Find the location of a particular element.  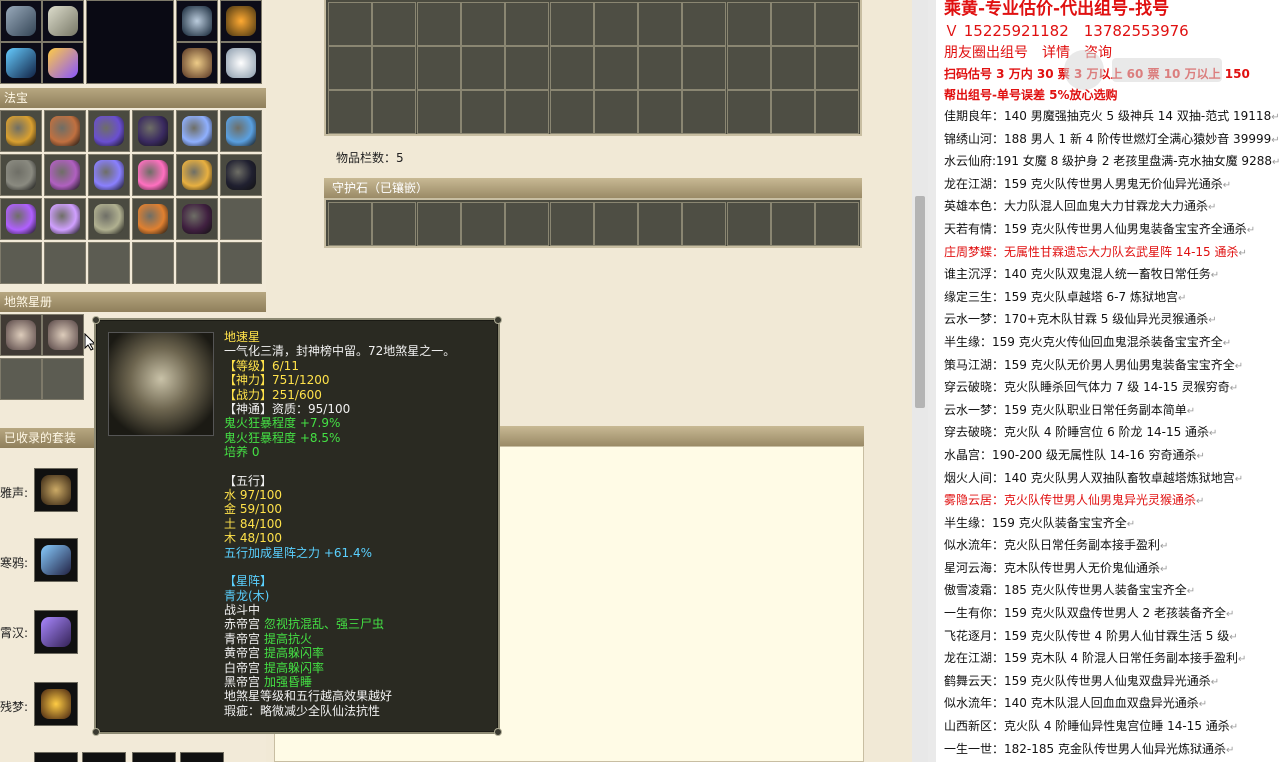

palace-effect: 提高躲闪率 is located at coordinates (294, 653).